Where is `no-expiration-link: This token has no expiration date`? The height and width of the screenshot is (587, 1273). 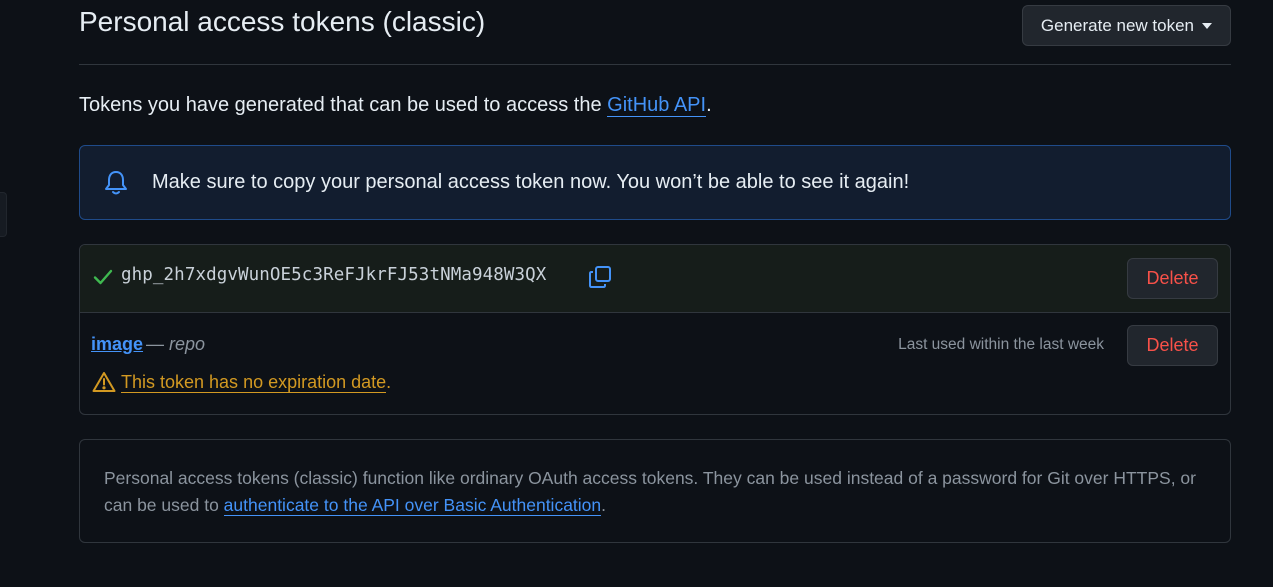 no-expiration-link: This token has no expiration date is located at coordinates (254, 382).